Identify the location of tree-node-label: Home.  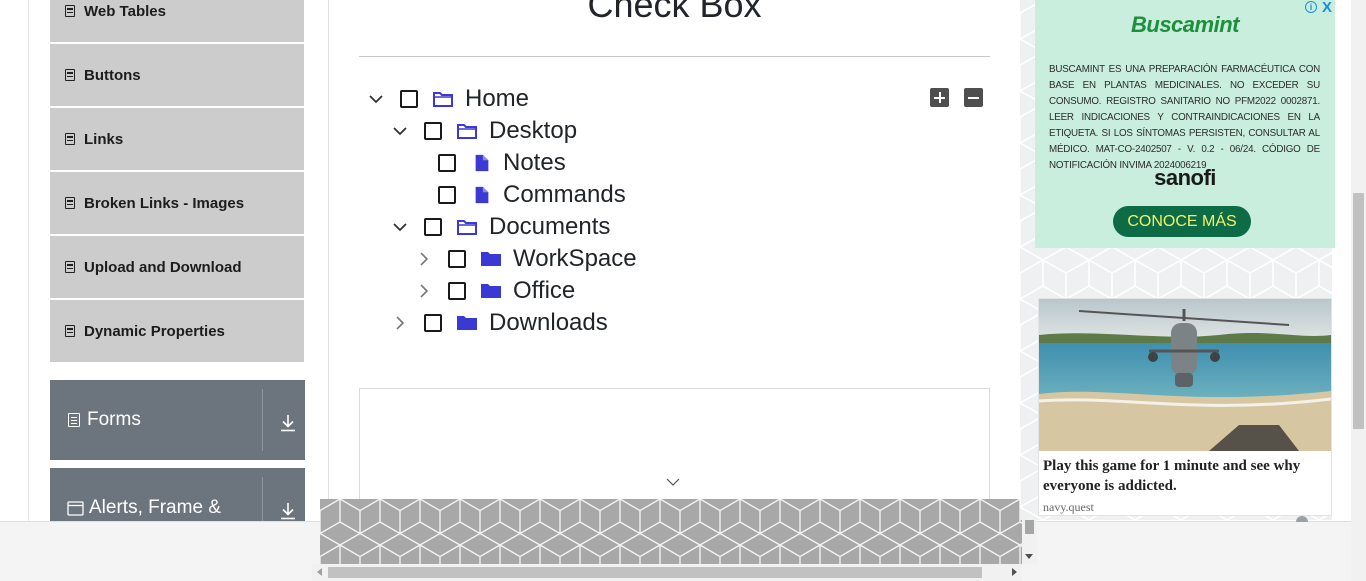
(497, 99).